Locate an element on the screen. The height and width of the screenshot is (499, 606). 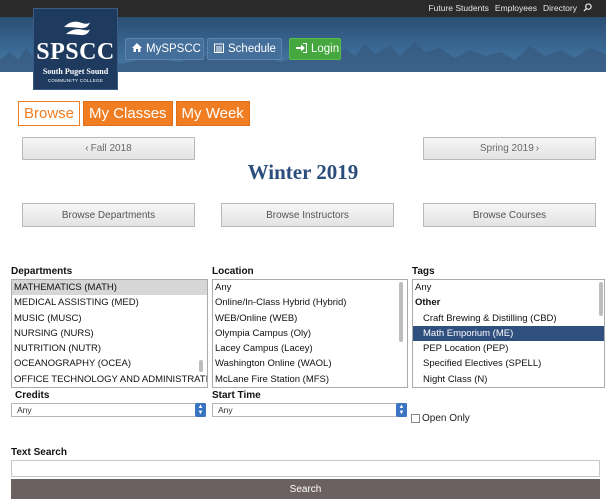
list-group-header: Other is located at coordinates (428, 303).